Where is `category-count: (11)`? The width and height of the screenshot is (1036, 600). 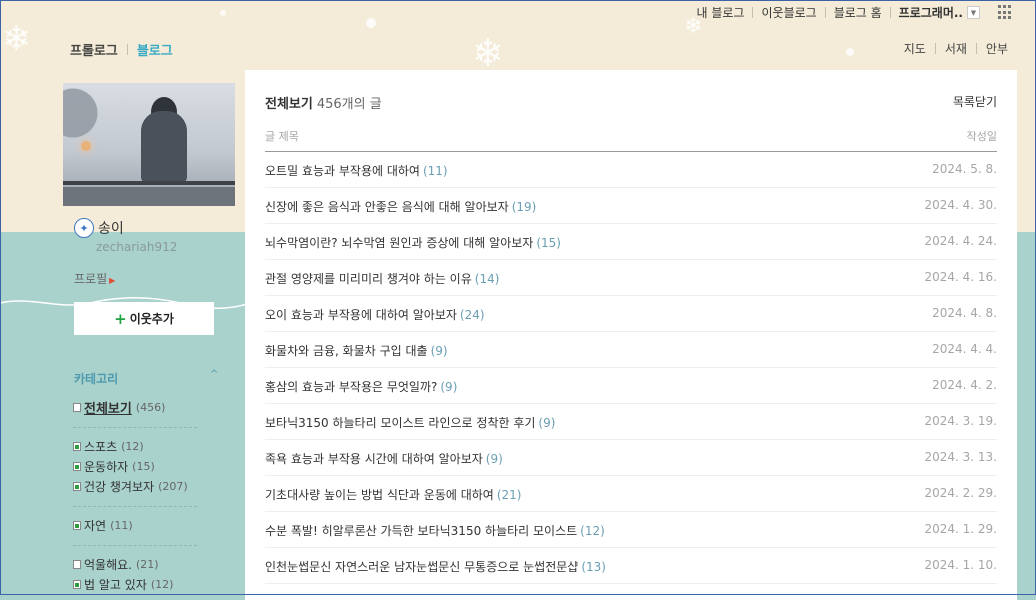
category-count: (11) is located at coordinates (121, 525).